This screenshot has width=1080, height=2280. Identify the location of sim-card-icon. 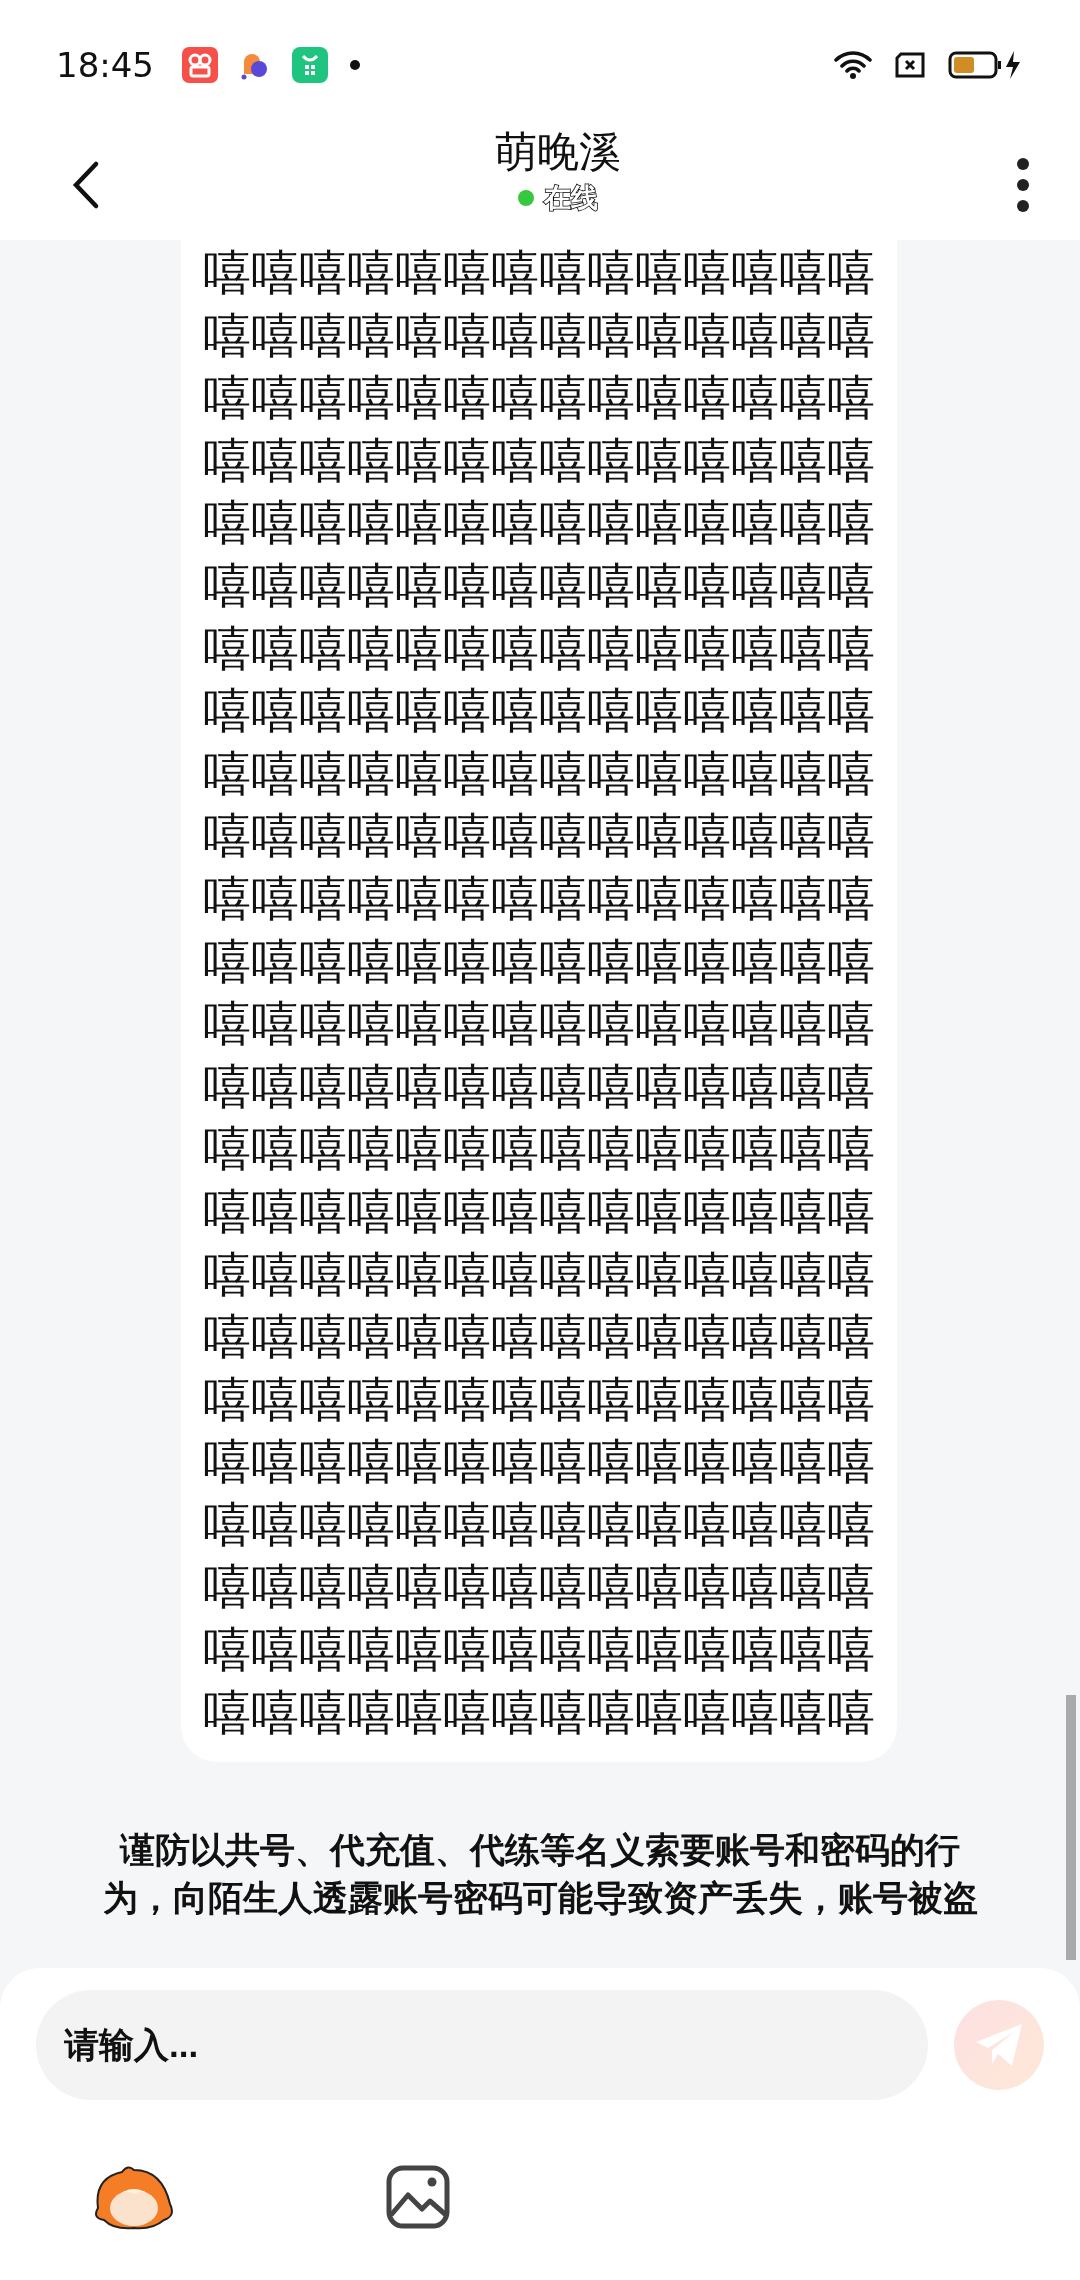
(910, 65).